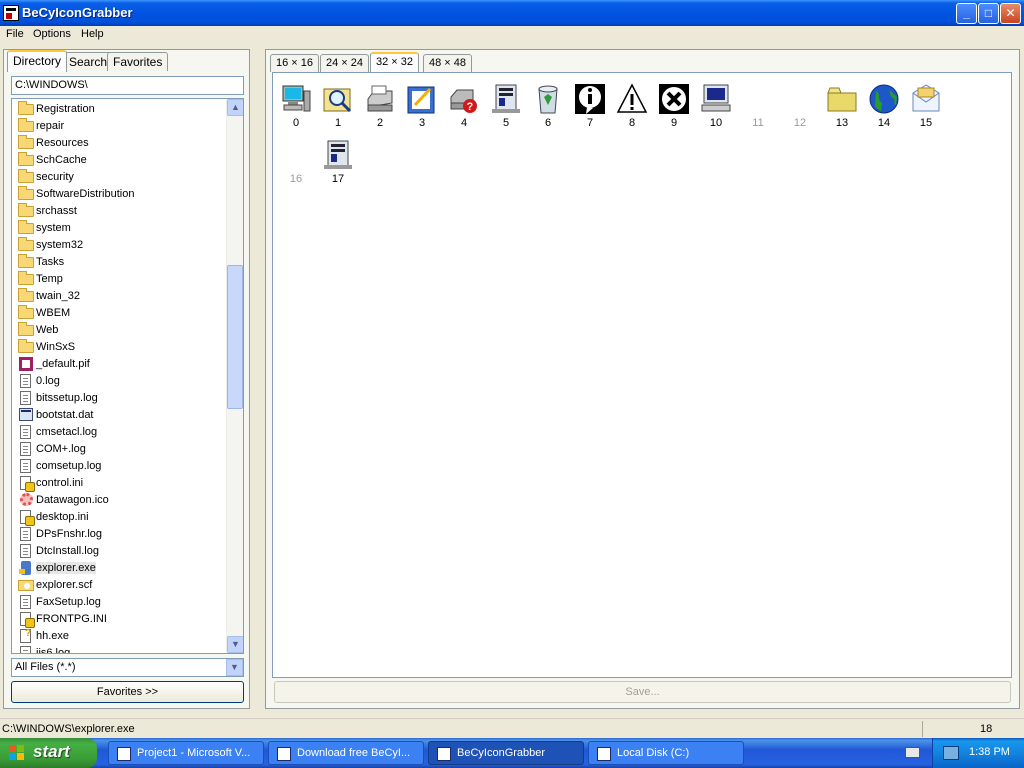 The image size is (1024, 768). I want to click on tab-directory: Directory, so click(37, 61).